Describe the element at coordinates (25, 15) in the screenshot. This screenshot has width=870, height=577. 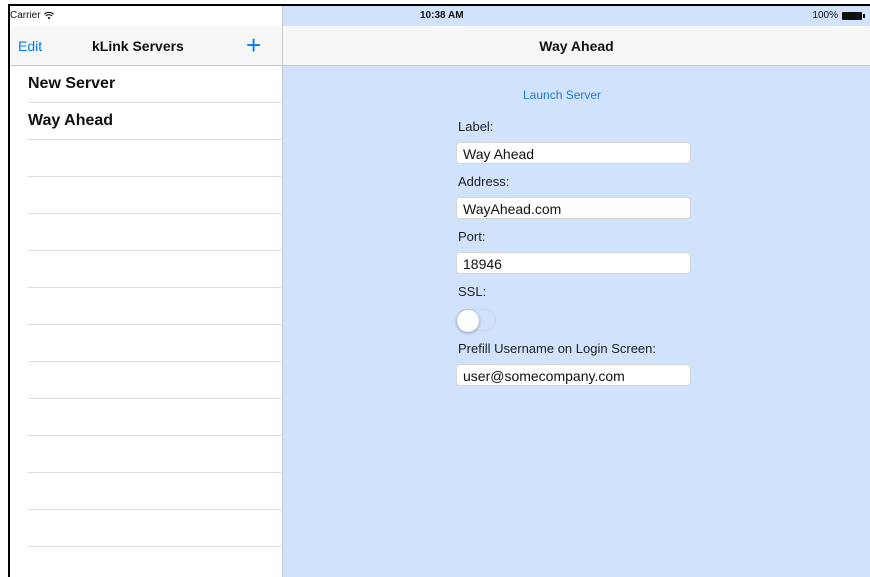
I see `carrier-label: Carrier` at that location.